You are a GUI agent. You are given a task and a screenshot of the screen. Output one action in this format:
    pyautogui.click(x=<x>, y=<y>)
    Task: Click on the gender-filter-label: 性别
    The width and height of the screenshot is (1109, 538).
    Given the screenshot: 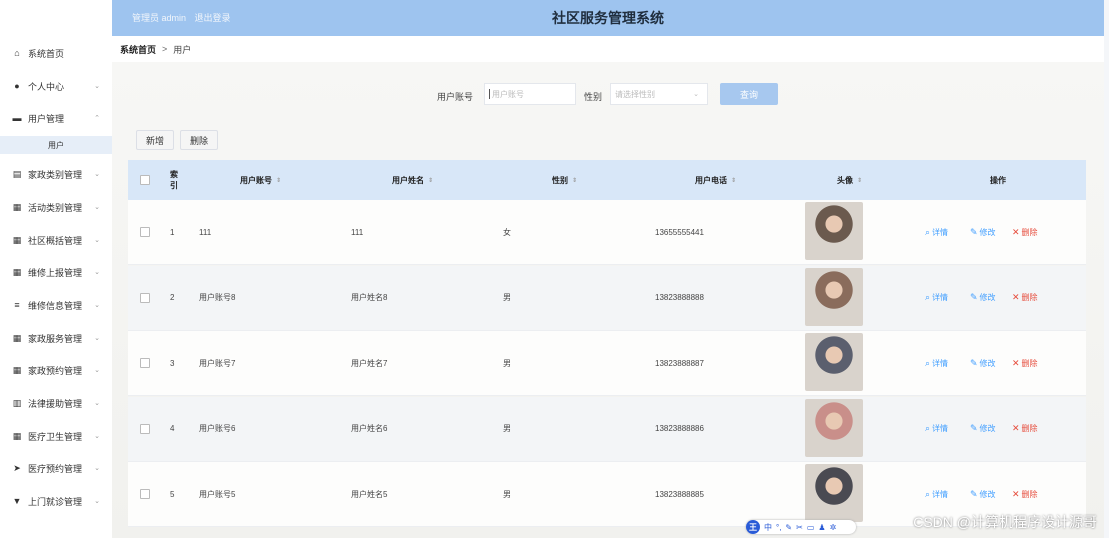 What is the action you would take?
    pyautogui.click(x=593, y=97)
    